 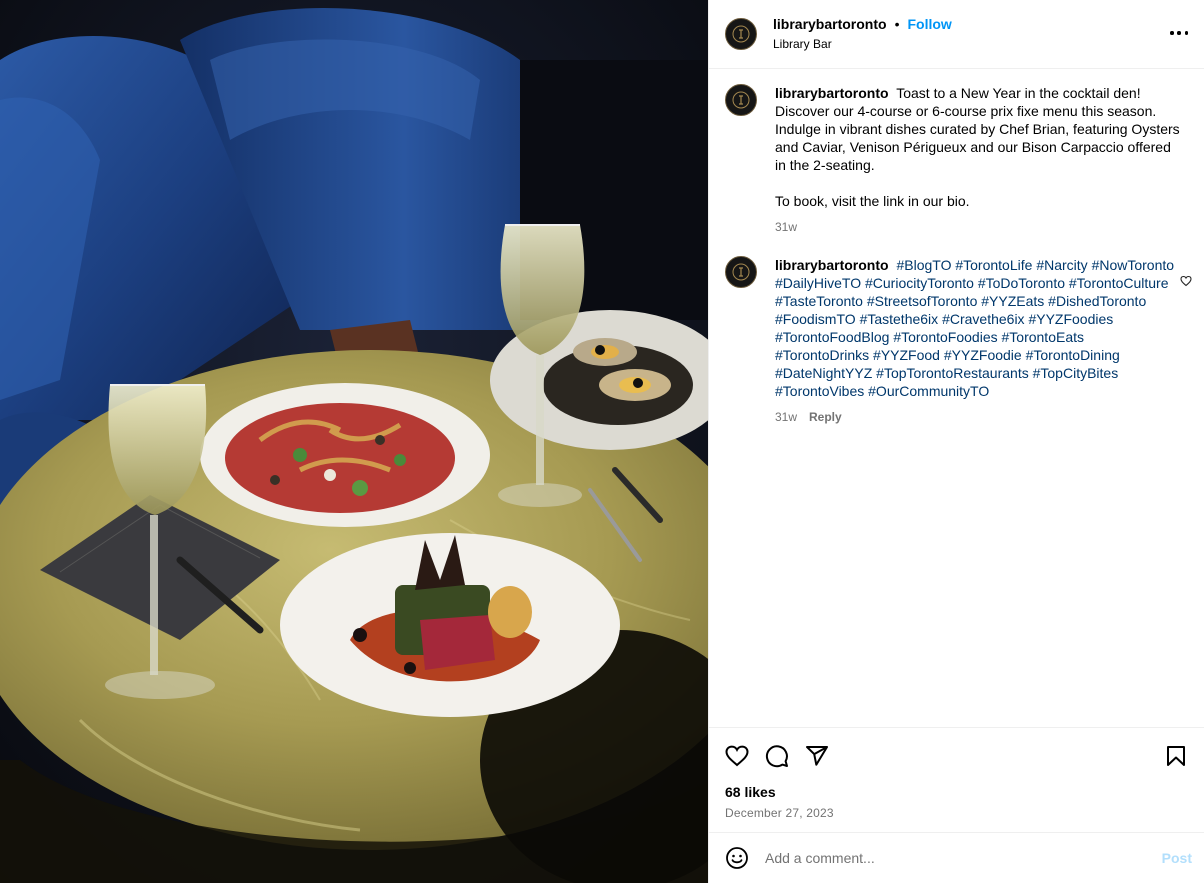 What do you see at coordinates (956, 34) in the screenshot?
I see `post-header: librarybartoronto • Follow Library Bar` at bounding box center [956, 34].